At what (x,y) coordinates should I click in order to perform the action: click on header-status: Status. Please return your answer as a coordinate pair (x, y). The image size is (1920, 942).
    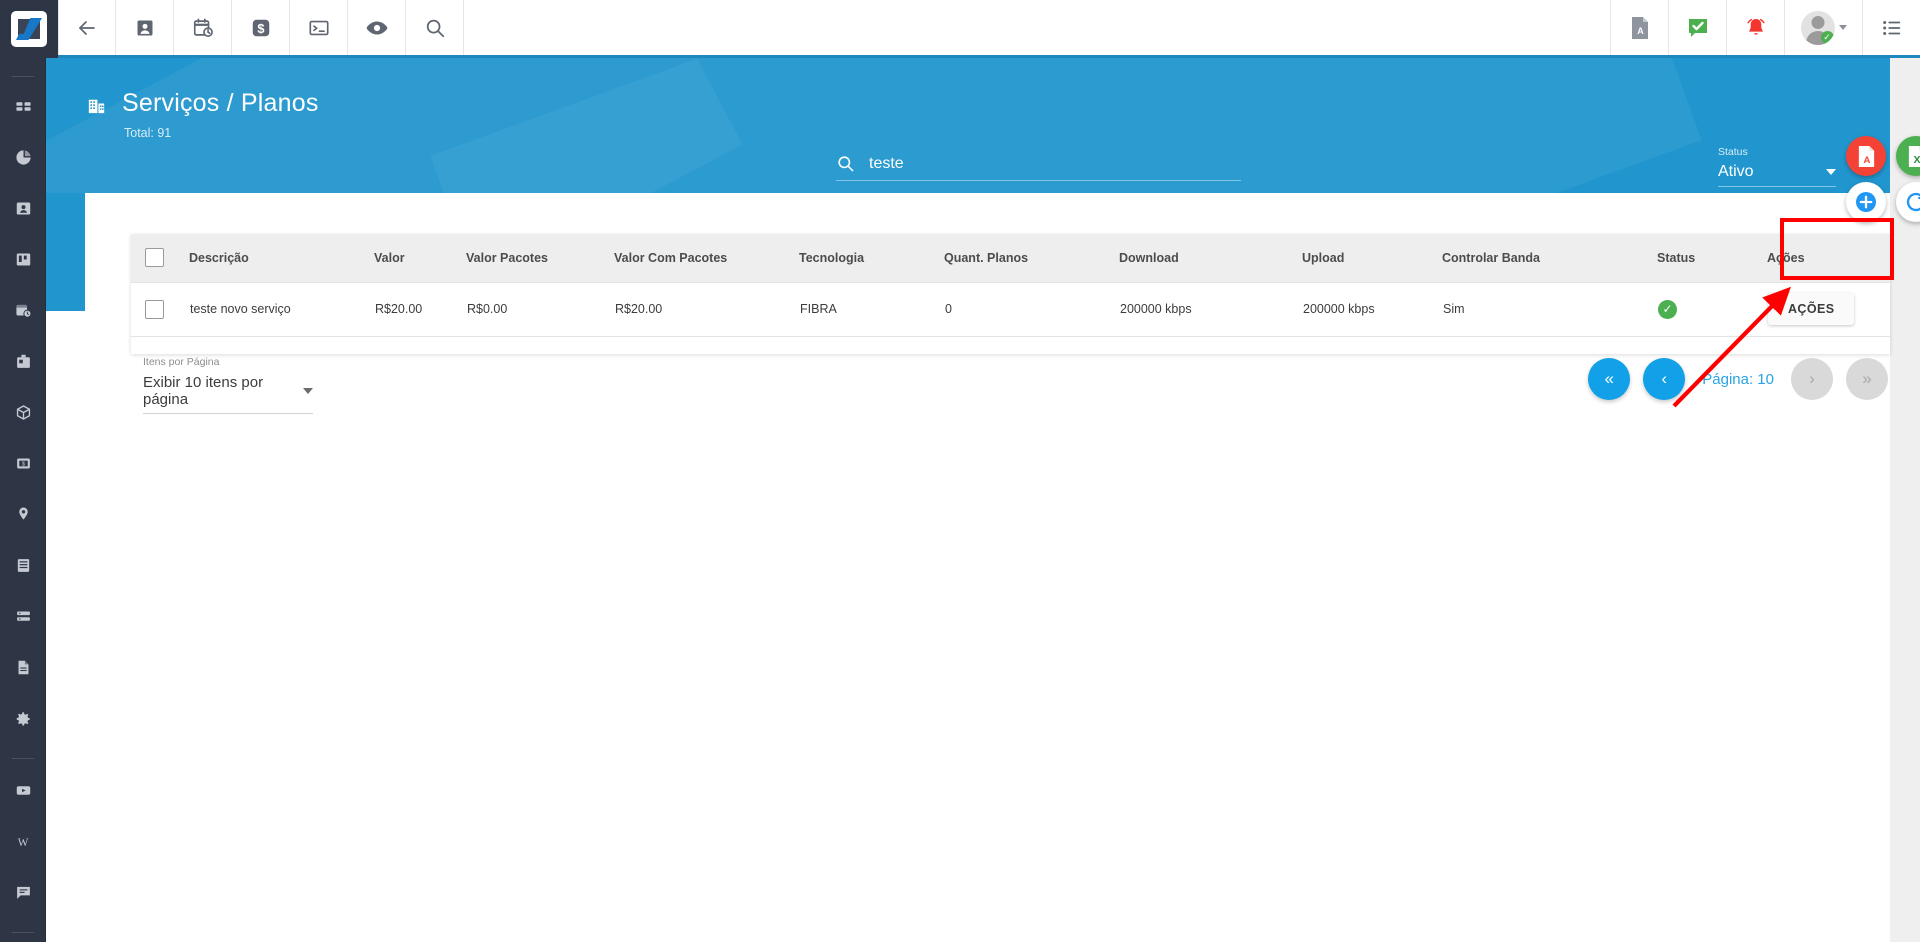
    Looking at the image, I should click on (1712, 258).